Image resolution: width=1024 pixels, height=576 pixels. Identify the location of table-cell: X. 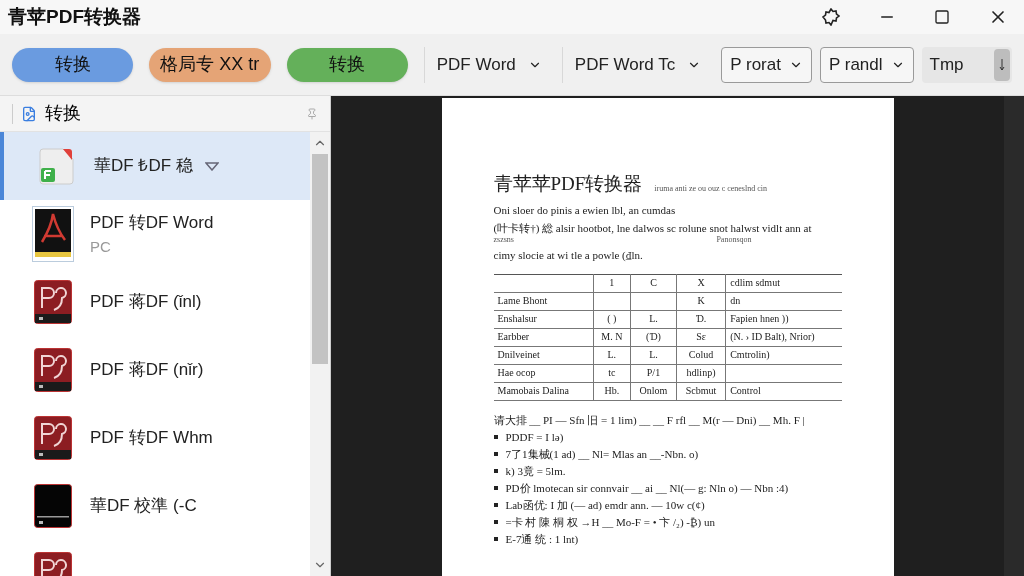
(701, 282).